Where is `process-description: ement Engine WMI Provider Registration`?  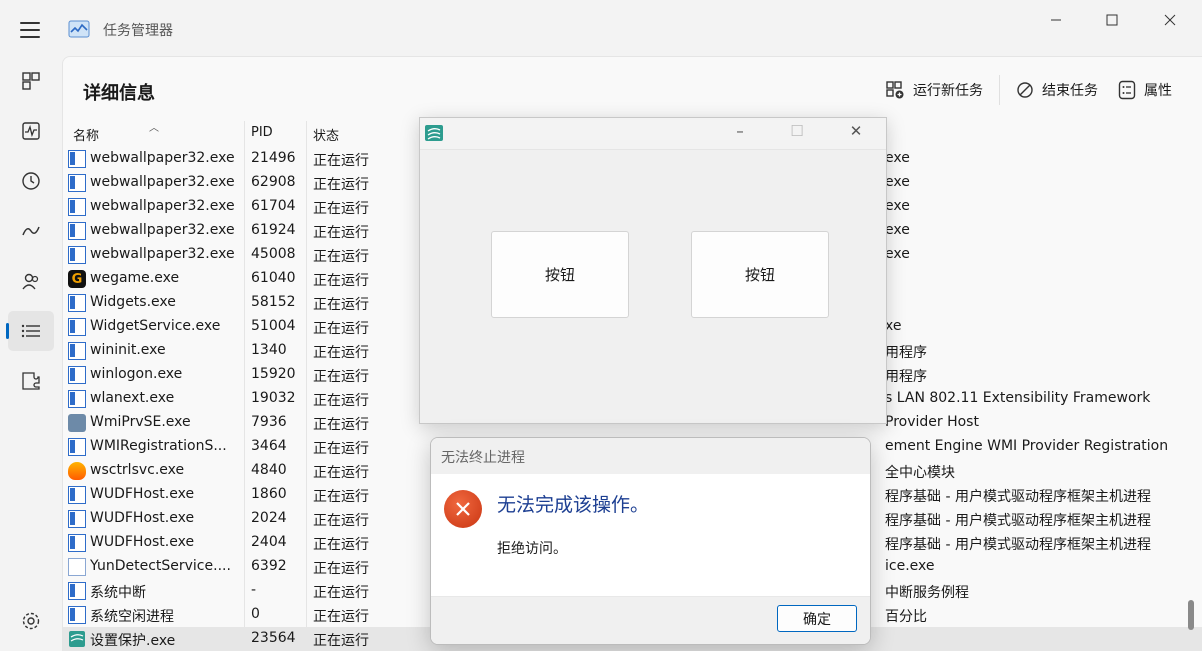
process-description: ement Engine WMI Provider Registration is located at coordinates (1027, 446).